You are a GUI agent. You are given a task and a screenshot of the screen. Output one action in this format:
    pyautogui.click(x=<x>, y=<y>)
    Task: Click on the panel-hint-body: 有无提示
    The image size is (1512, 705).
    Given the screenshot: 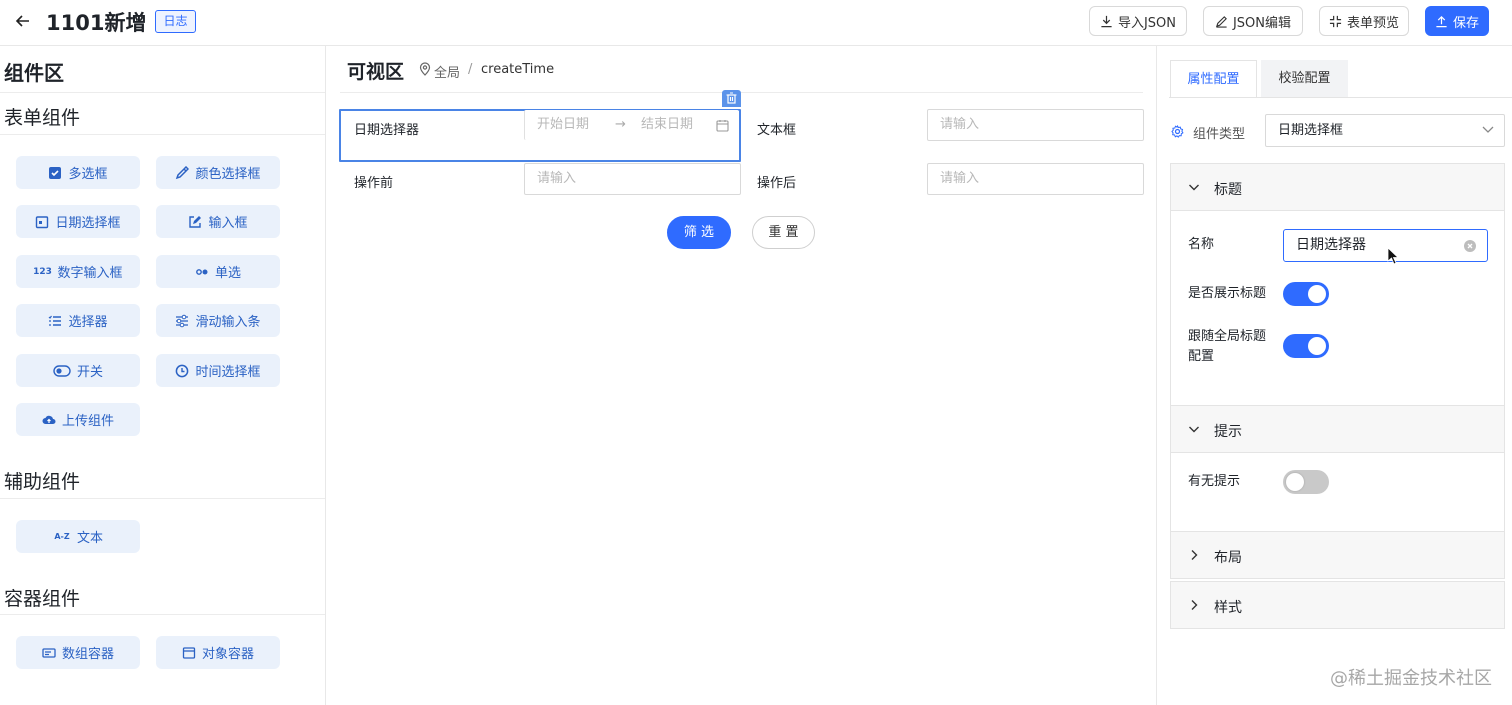 What is the action you would take?
    pyautogui.click(x=1337, y=492)
    